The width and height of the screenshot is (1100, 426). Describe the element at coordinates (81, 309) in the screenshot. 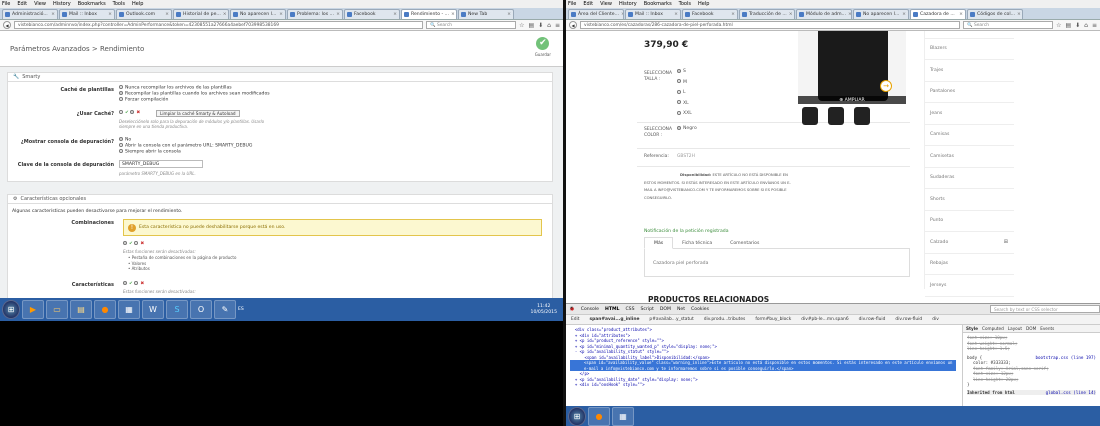

I see `folder-icon: ▤` at that location.